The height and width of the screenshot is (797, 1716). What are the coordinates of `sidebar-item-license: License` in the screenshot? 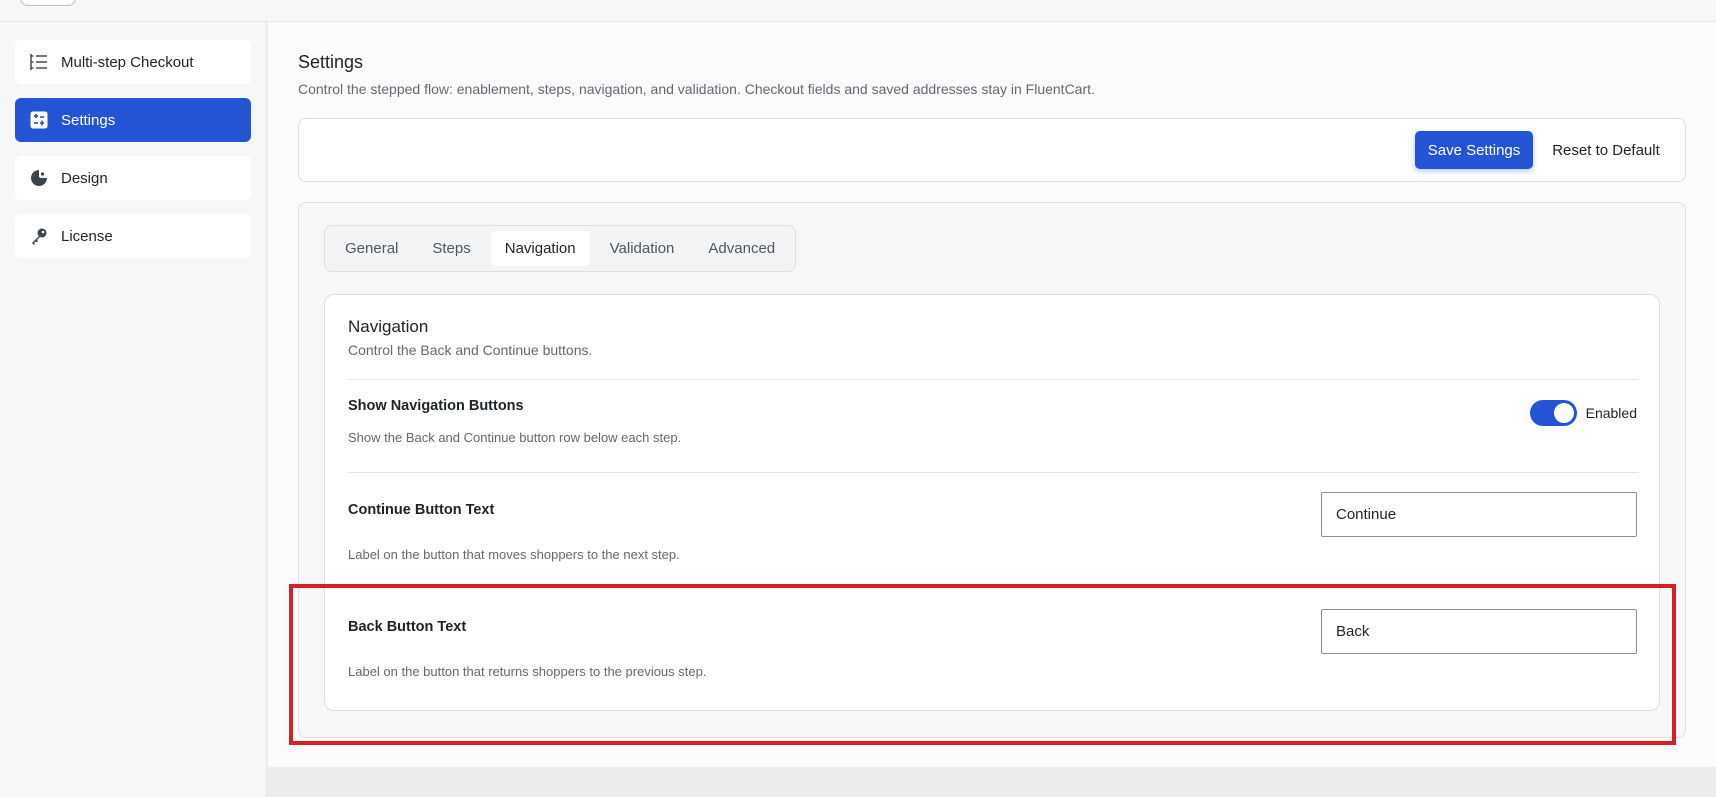 It's located at (133, 236).